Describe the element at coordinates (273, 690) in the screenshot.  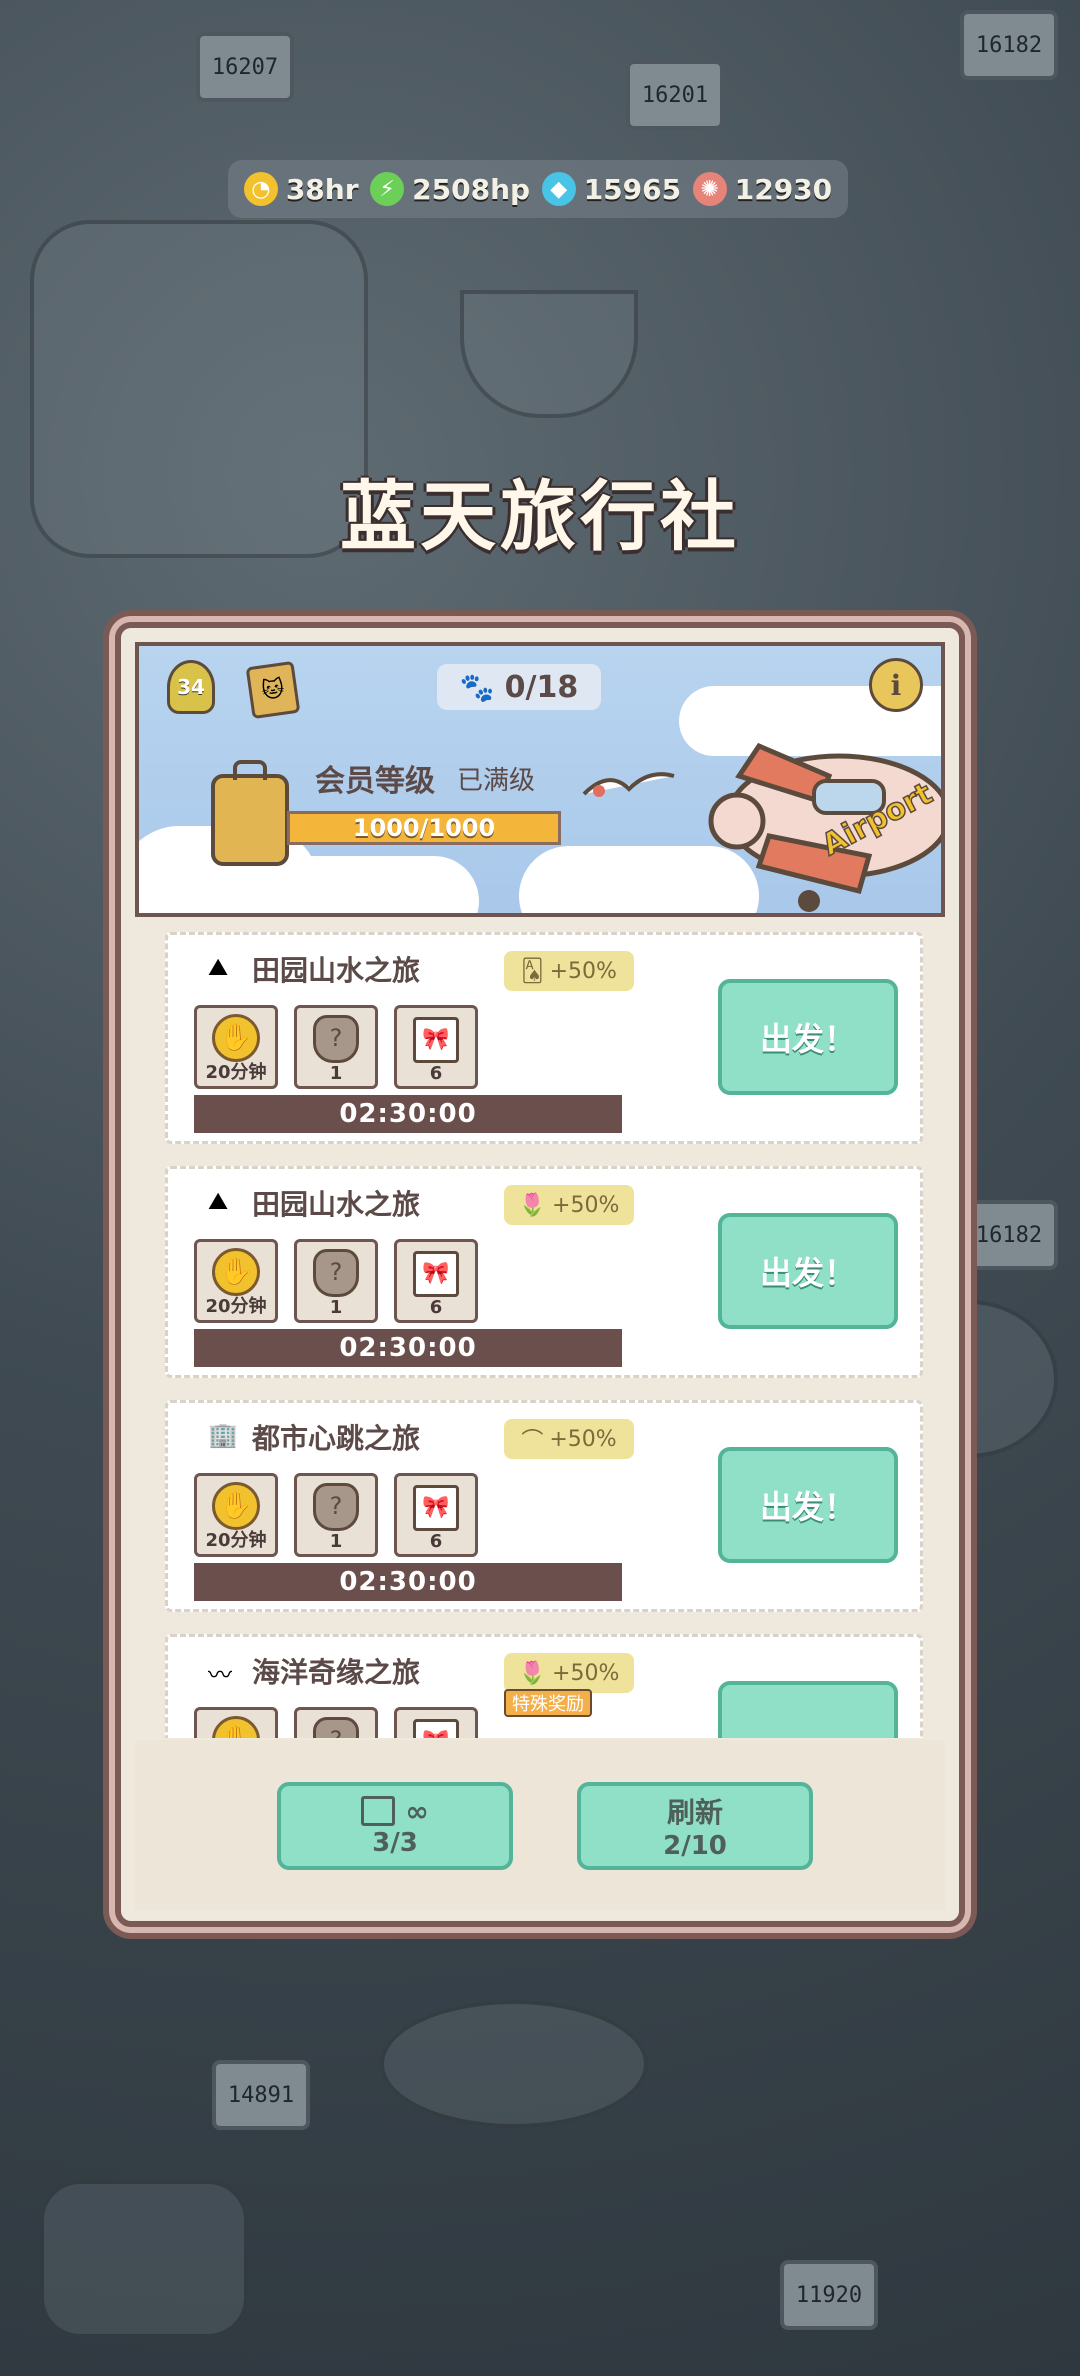
I see `album-icon: 🐱` at that location.